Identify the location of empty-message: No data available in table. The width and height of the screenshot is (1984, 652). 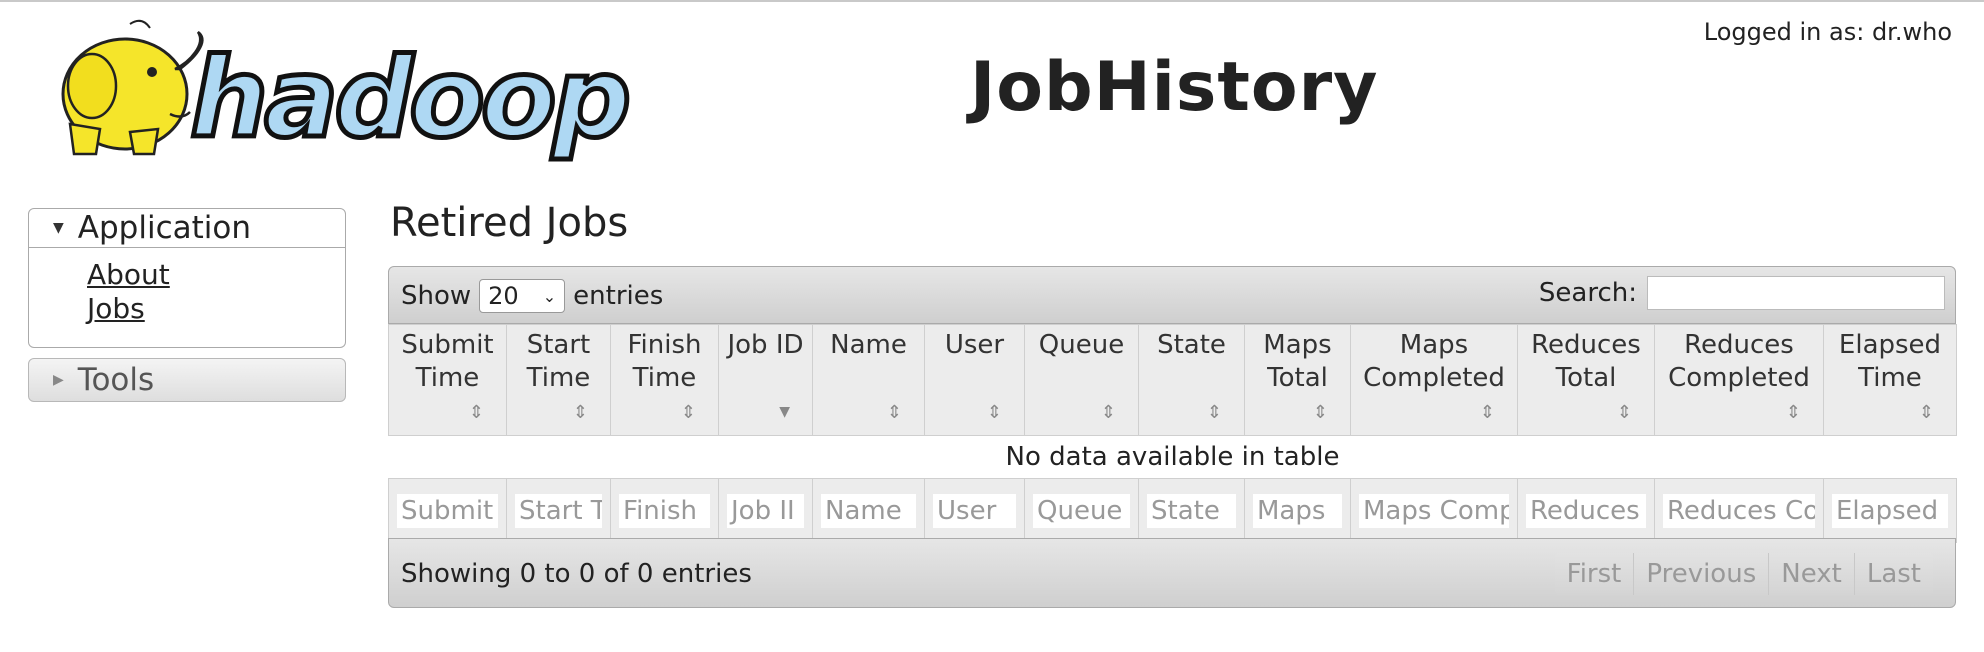
(1172, 457).